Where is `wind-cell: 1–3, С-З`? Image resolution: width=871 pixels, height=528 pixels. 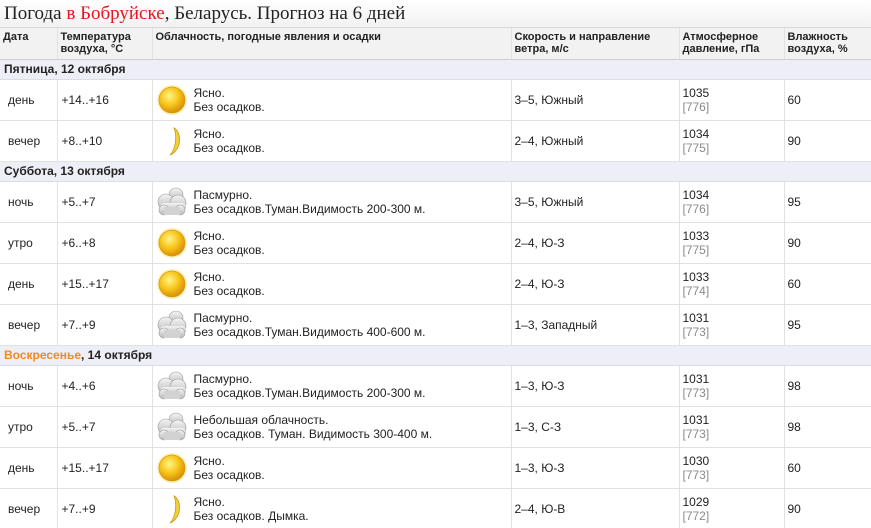 wind-cell: 1–3, С-З is located at coordinates (595, 427).